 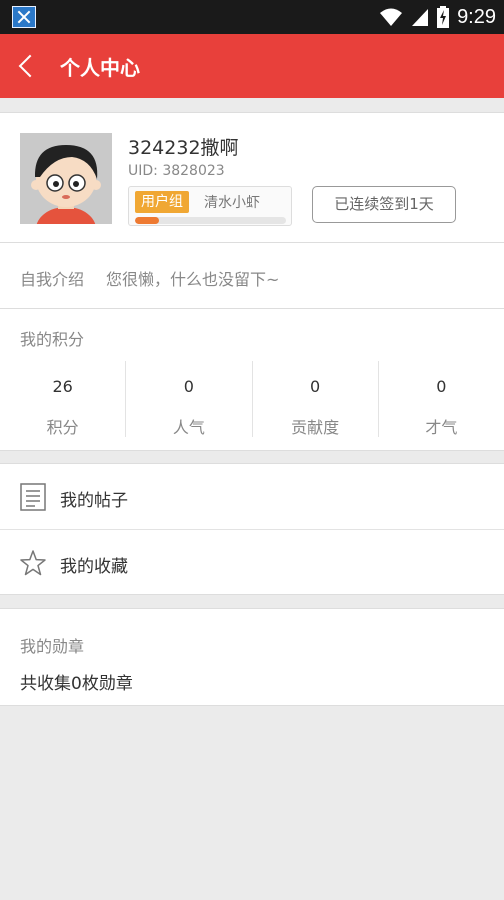 I want to click on wifi-icon, so click(x=391, y=17).